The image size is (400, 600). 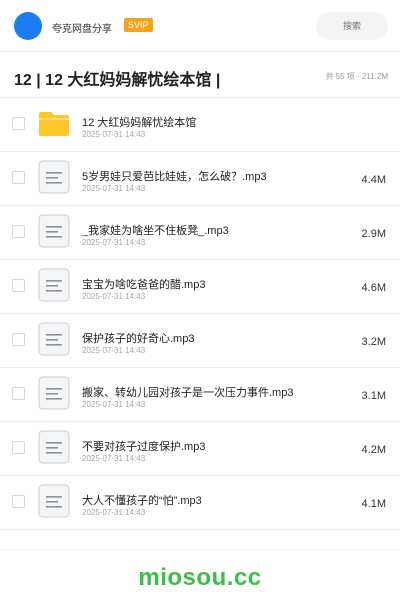 I want to click on folder-icon, so click(x=54, y=123).